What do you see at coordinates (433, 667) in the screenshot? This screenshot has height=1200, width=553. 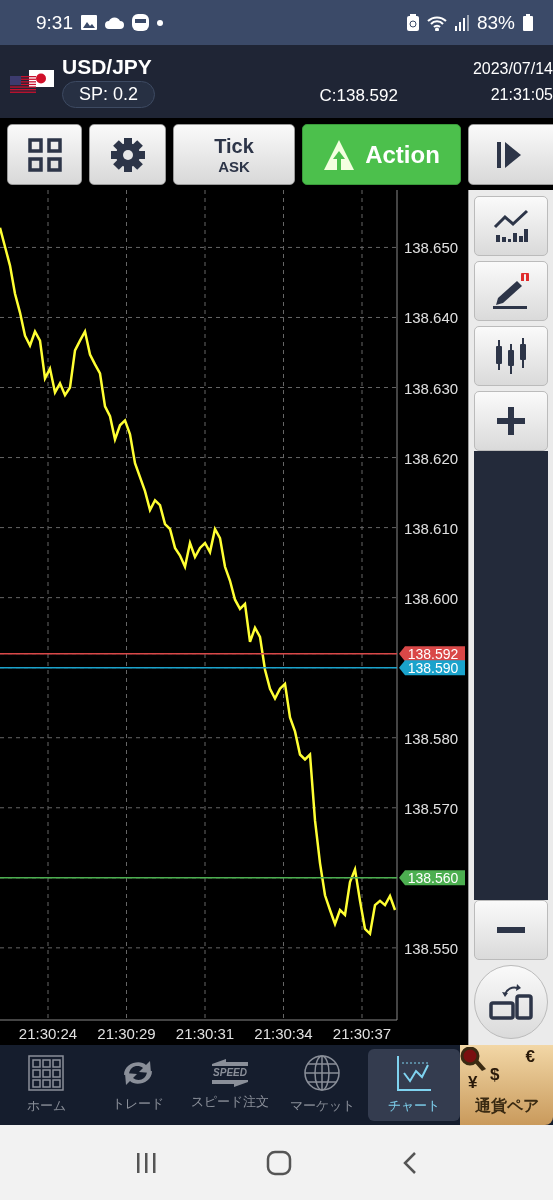 I see `price-tag-label: 138.590` at bounding box center [433, 667].